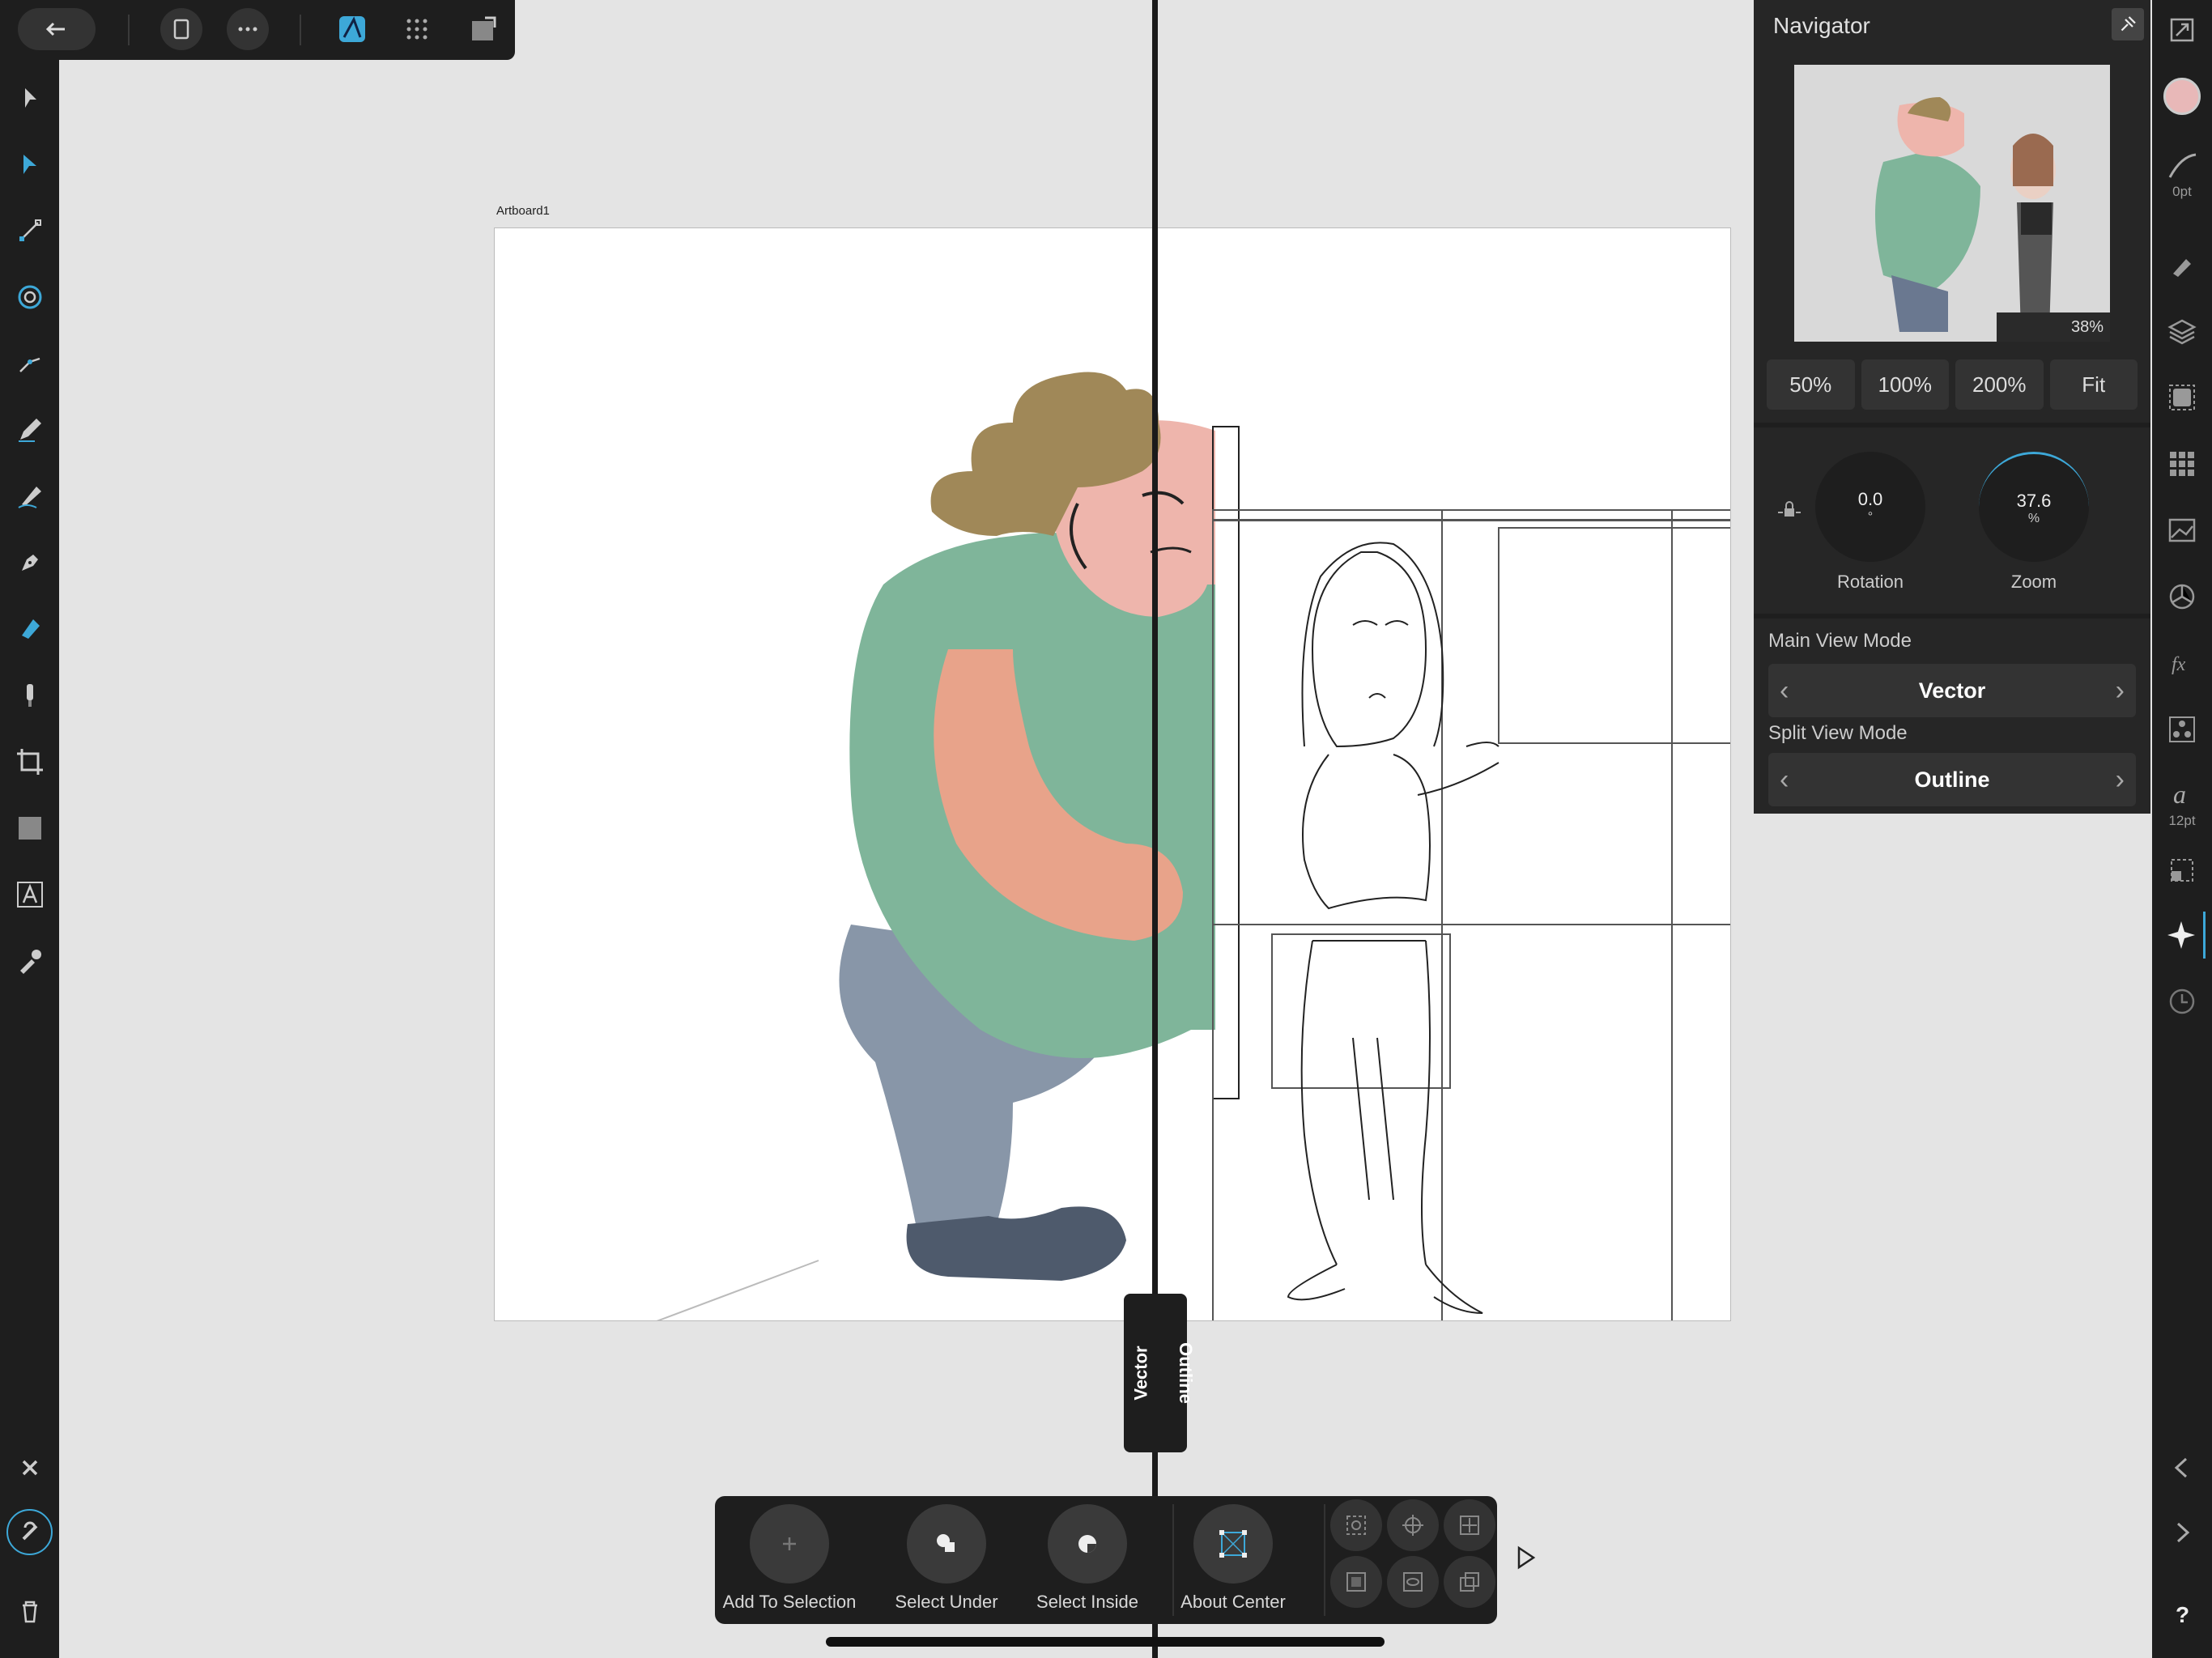 Image resolution: width=2212 pixels, height=1658 pixels. Describe the element at coordinates (2182, 397) in the screenshot. I see `appearance-studio` at that location.